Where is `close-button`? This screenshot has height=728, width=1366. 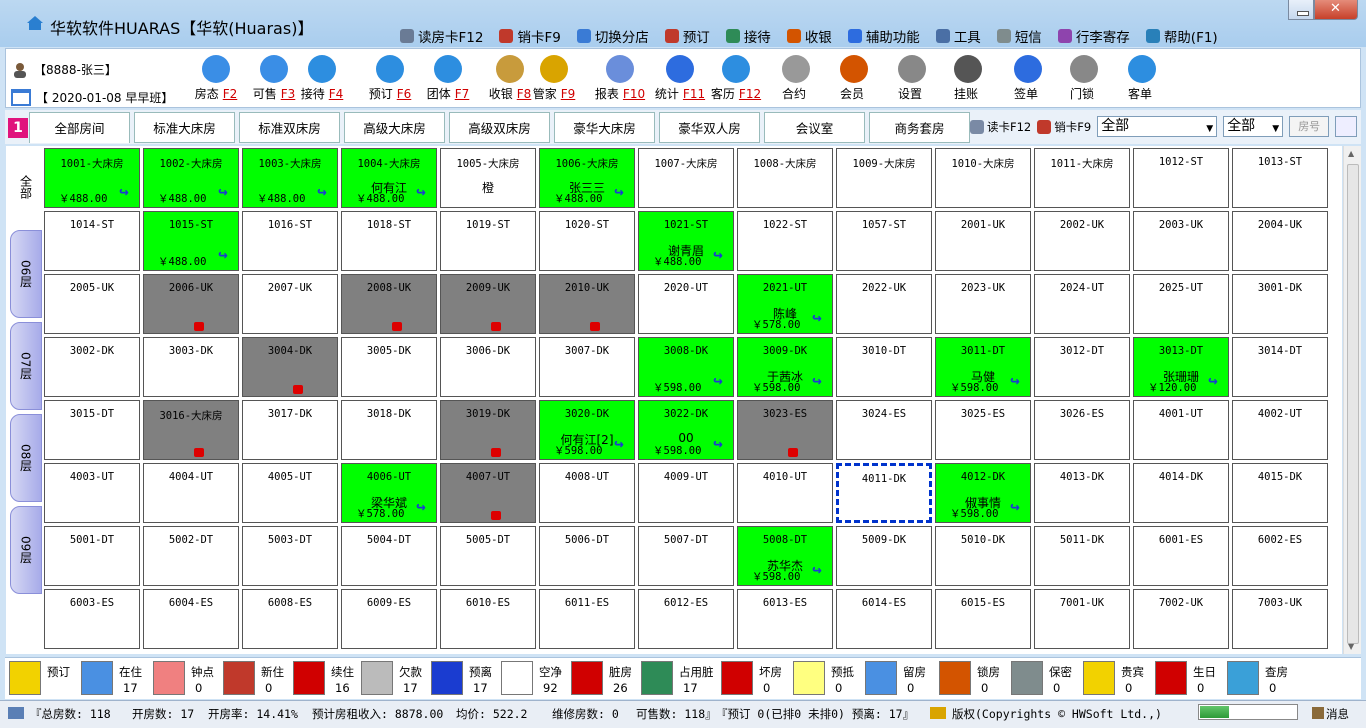 close-button is located at coordinates (1336, 10).